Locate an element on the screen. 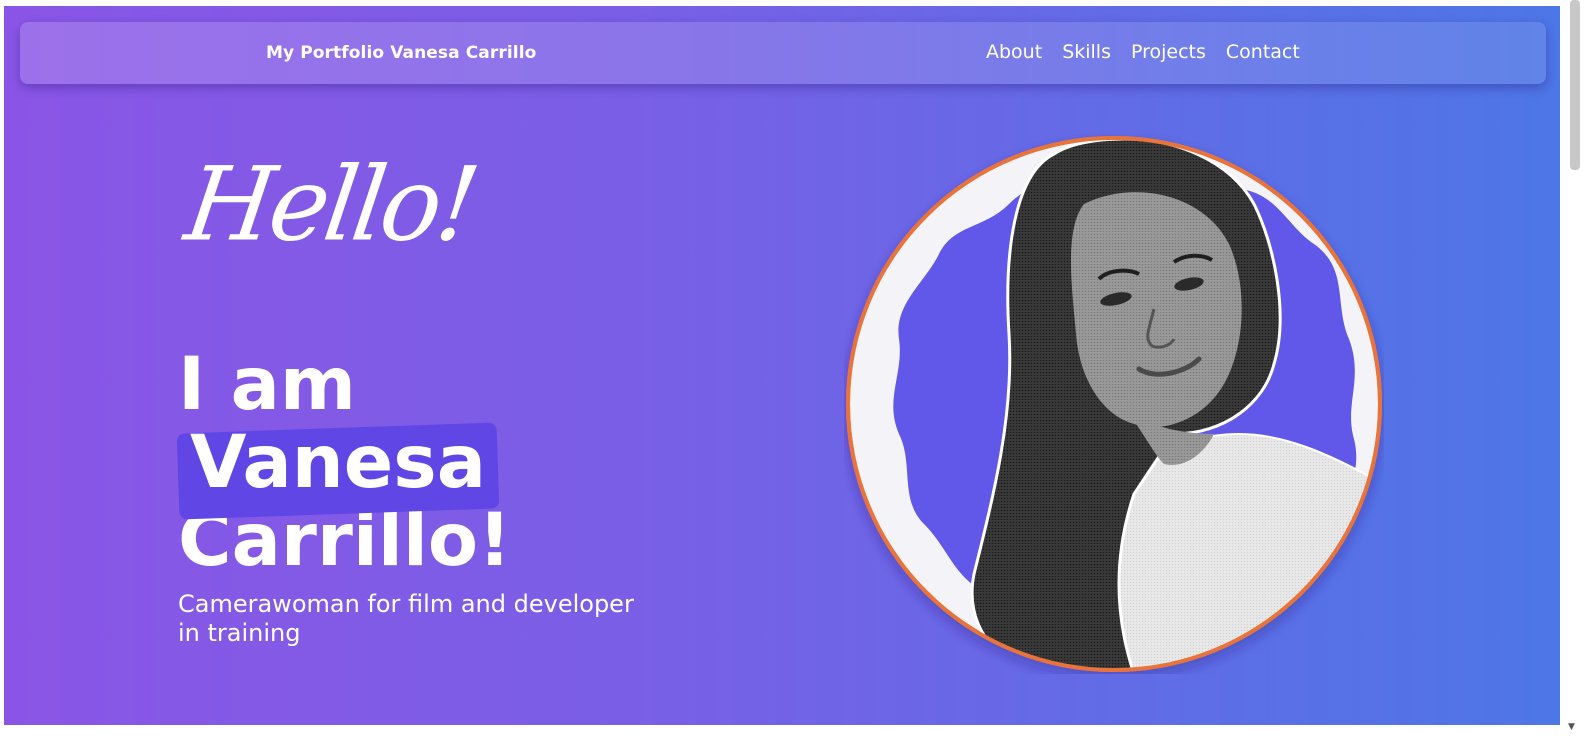 Image resolution: width=1587 pixels, height=738 pixels. nav-links: About Skills Projects Contact is located at coordinates (1143, 52).